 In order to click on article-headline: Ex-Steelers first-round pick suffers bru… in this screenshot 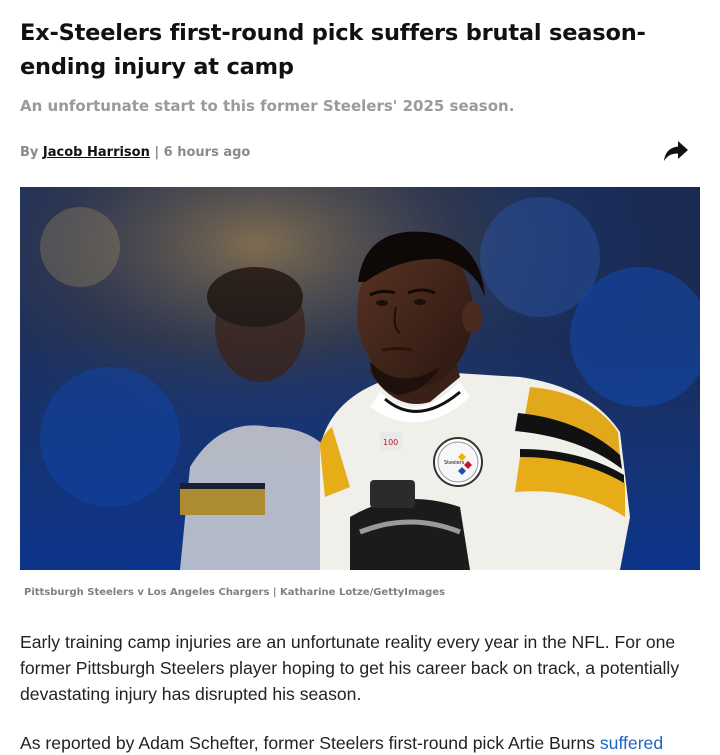, I will do `click(333, 50)`.